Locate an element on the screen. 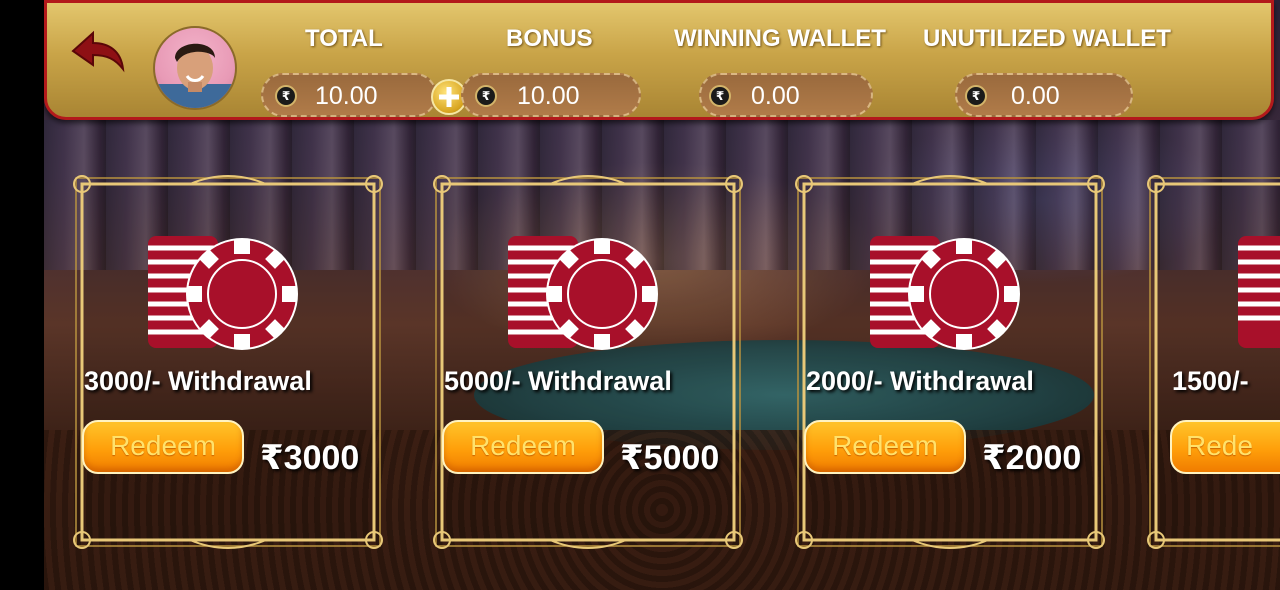 This screenshot has width=1280, height=590. wallet-pill-bonus: ₹ 10.00 is located at coordinates (551, 95).